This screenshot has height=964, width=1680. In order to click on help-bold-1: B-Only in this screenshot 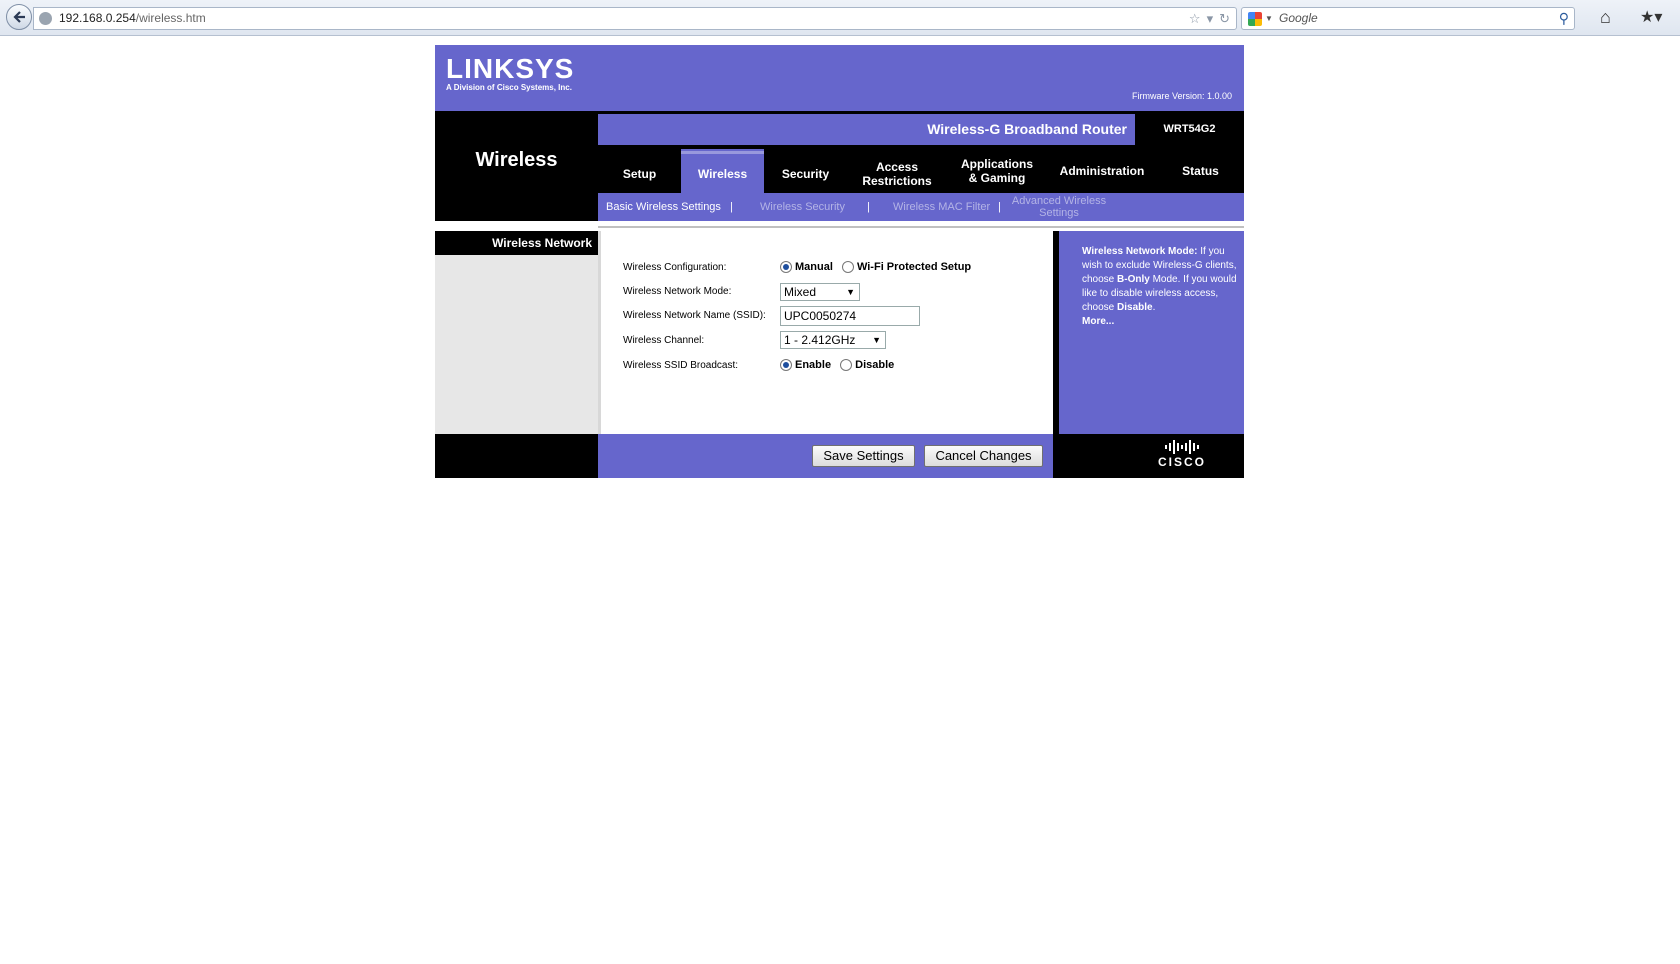, I will do `click(1133, 279)`.